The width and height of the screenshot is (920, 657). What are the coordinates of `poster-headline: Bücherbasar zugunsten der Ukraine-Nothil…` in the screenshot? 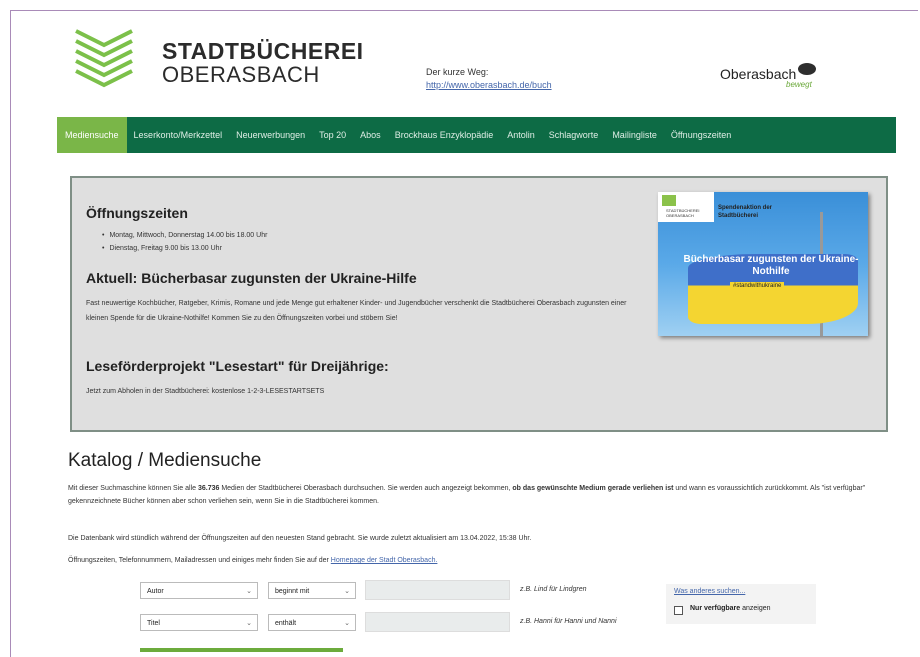 It's located at (771, 265).